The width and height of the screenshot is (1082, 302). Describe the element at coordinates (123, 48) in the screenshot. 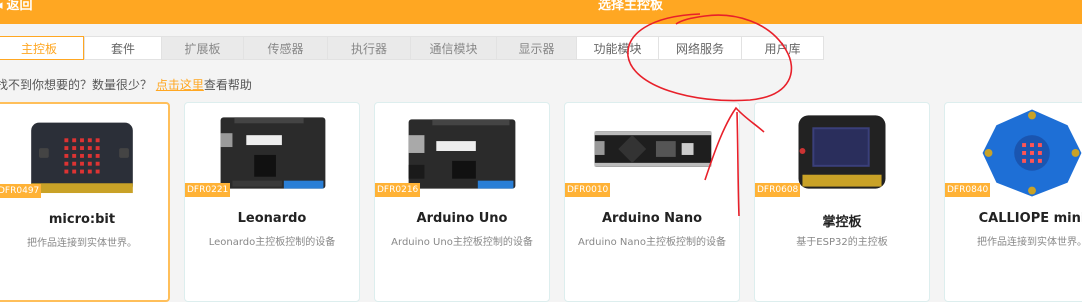

I see `tab-kit: 套件` at that location.